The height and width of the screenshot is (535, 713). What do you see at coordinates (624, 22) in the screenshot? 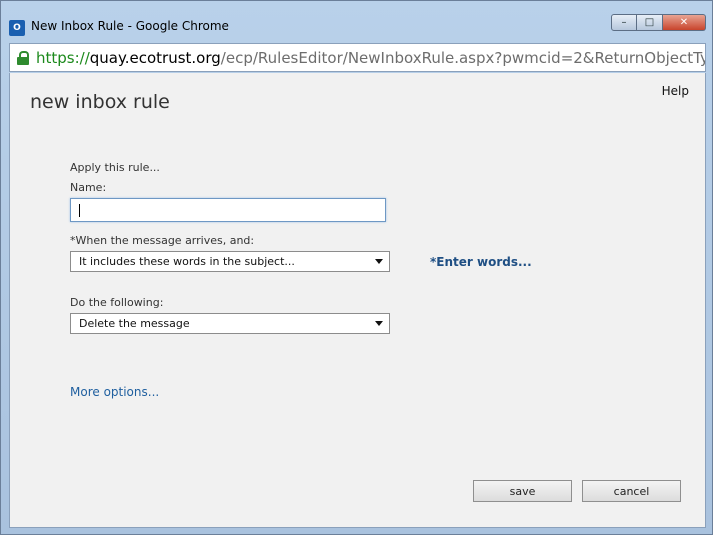
I see `minimize-button: –` at bounding box center [624, 22].